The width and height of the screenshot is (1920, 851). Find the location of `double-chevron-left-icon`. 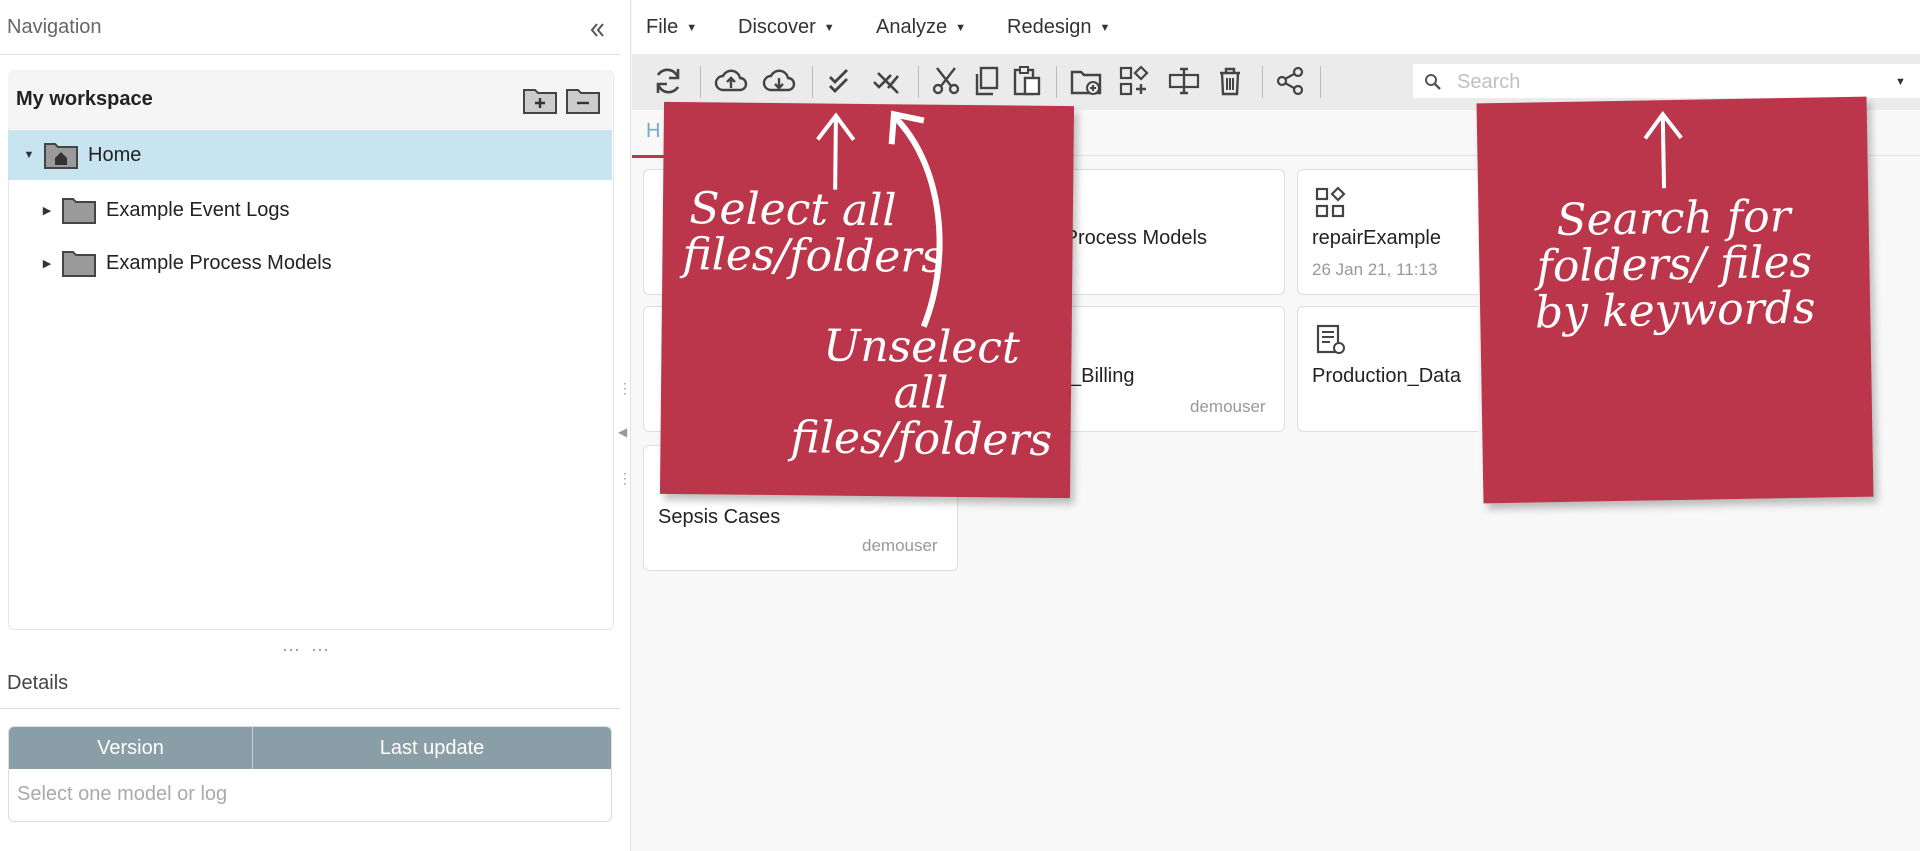

double-chevron-left-icon is located at coordinates (597, 30).